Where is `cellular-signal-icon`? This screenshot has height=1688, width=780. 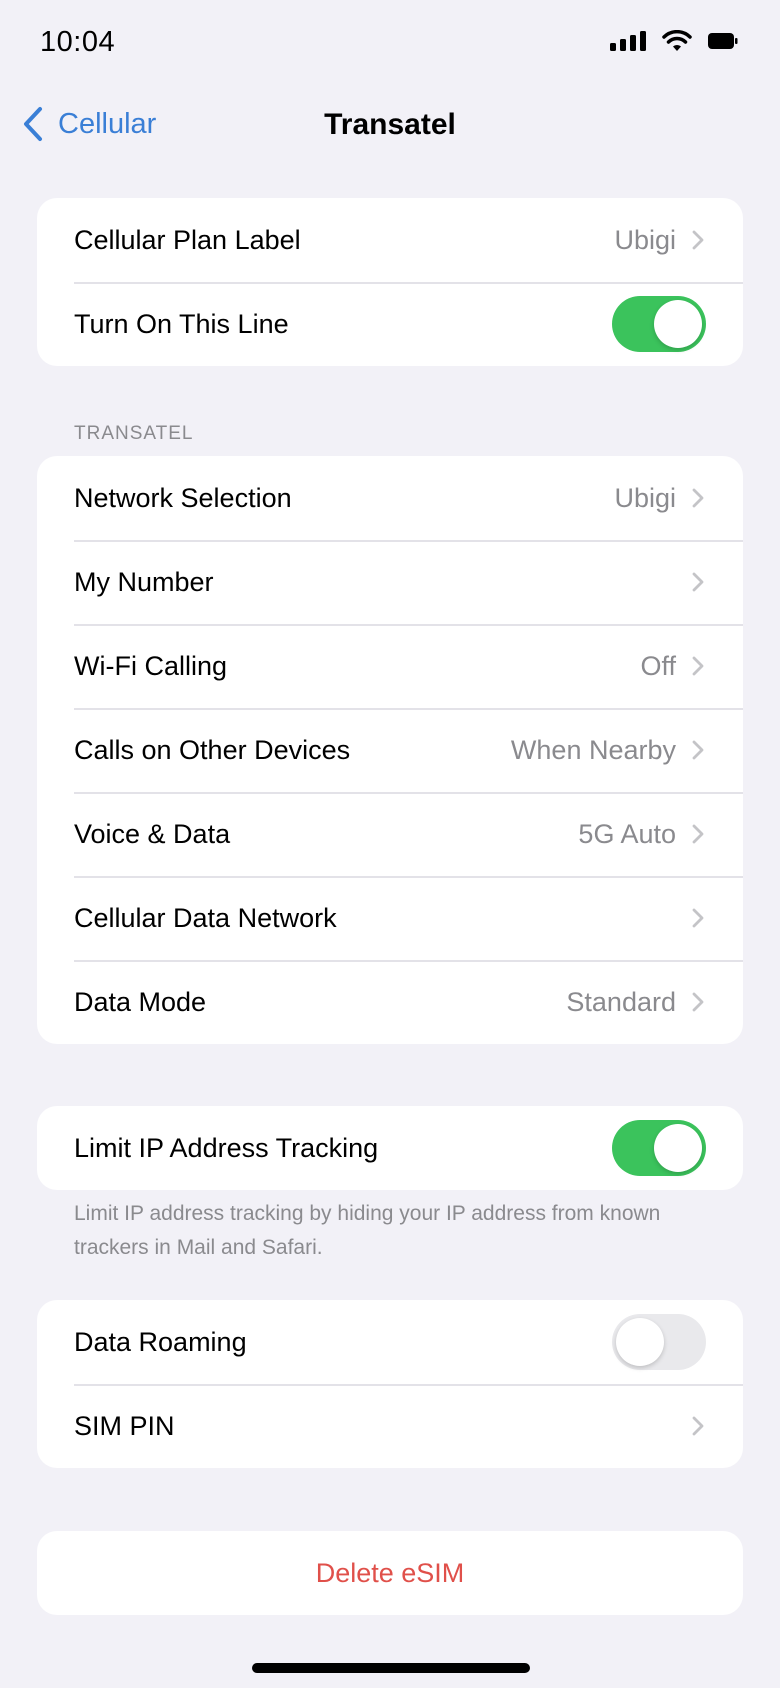
cellular-signal-icon is located at coordinates (628, 41).